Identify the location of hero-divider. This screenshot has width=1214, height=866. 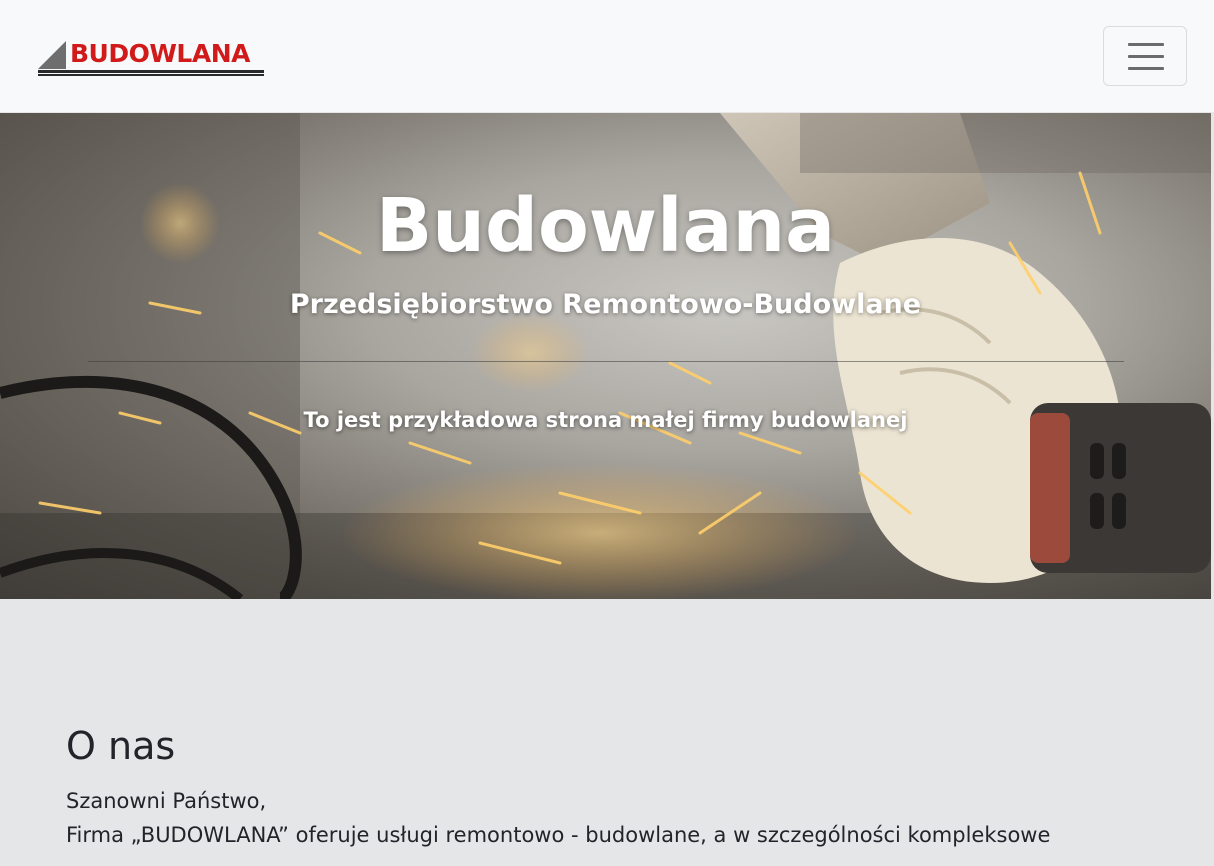
(606, 361).